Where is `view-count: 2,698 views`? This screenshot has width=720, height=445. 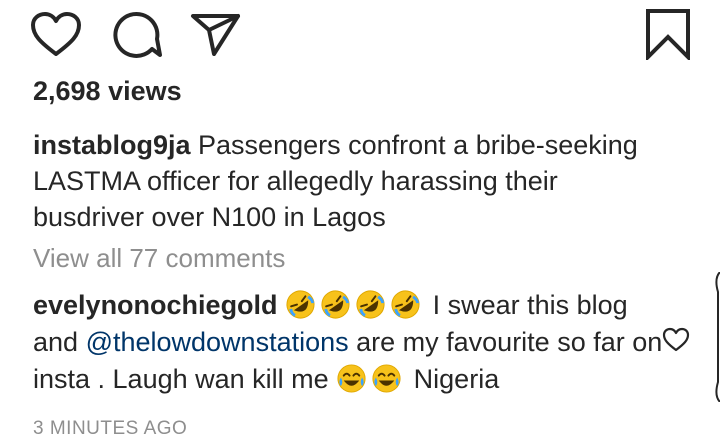
view-count: 2,698 views is located at coordinates (107, 91).